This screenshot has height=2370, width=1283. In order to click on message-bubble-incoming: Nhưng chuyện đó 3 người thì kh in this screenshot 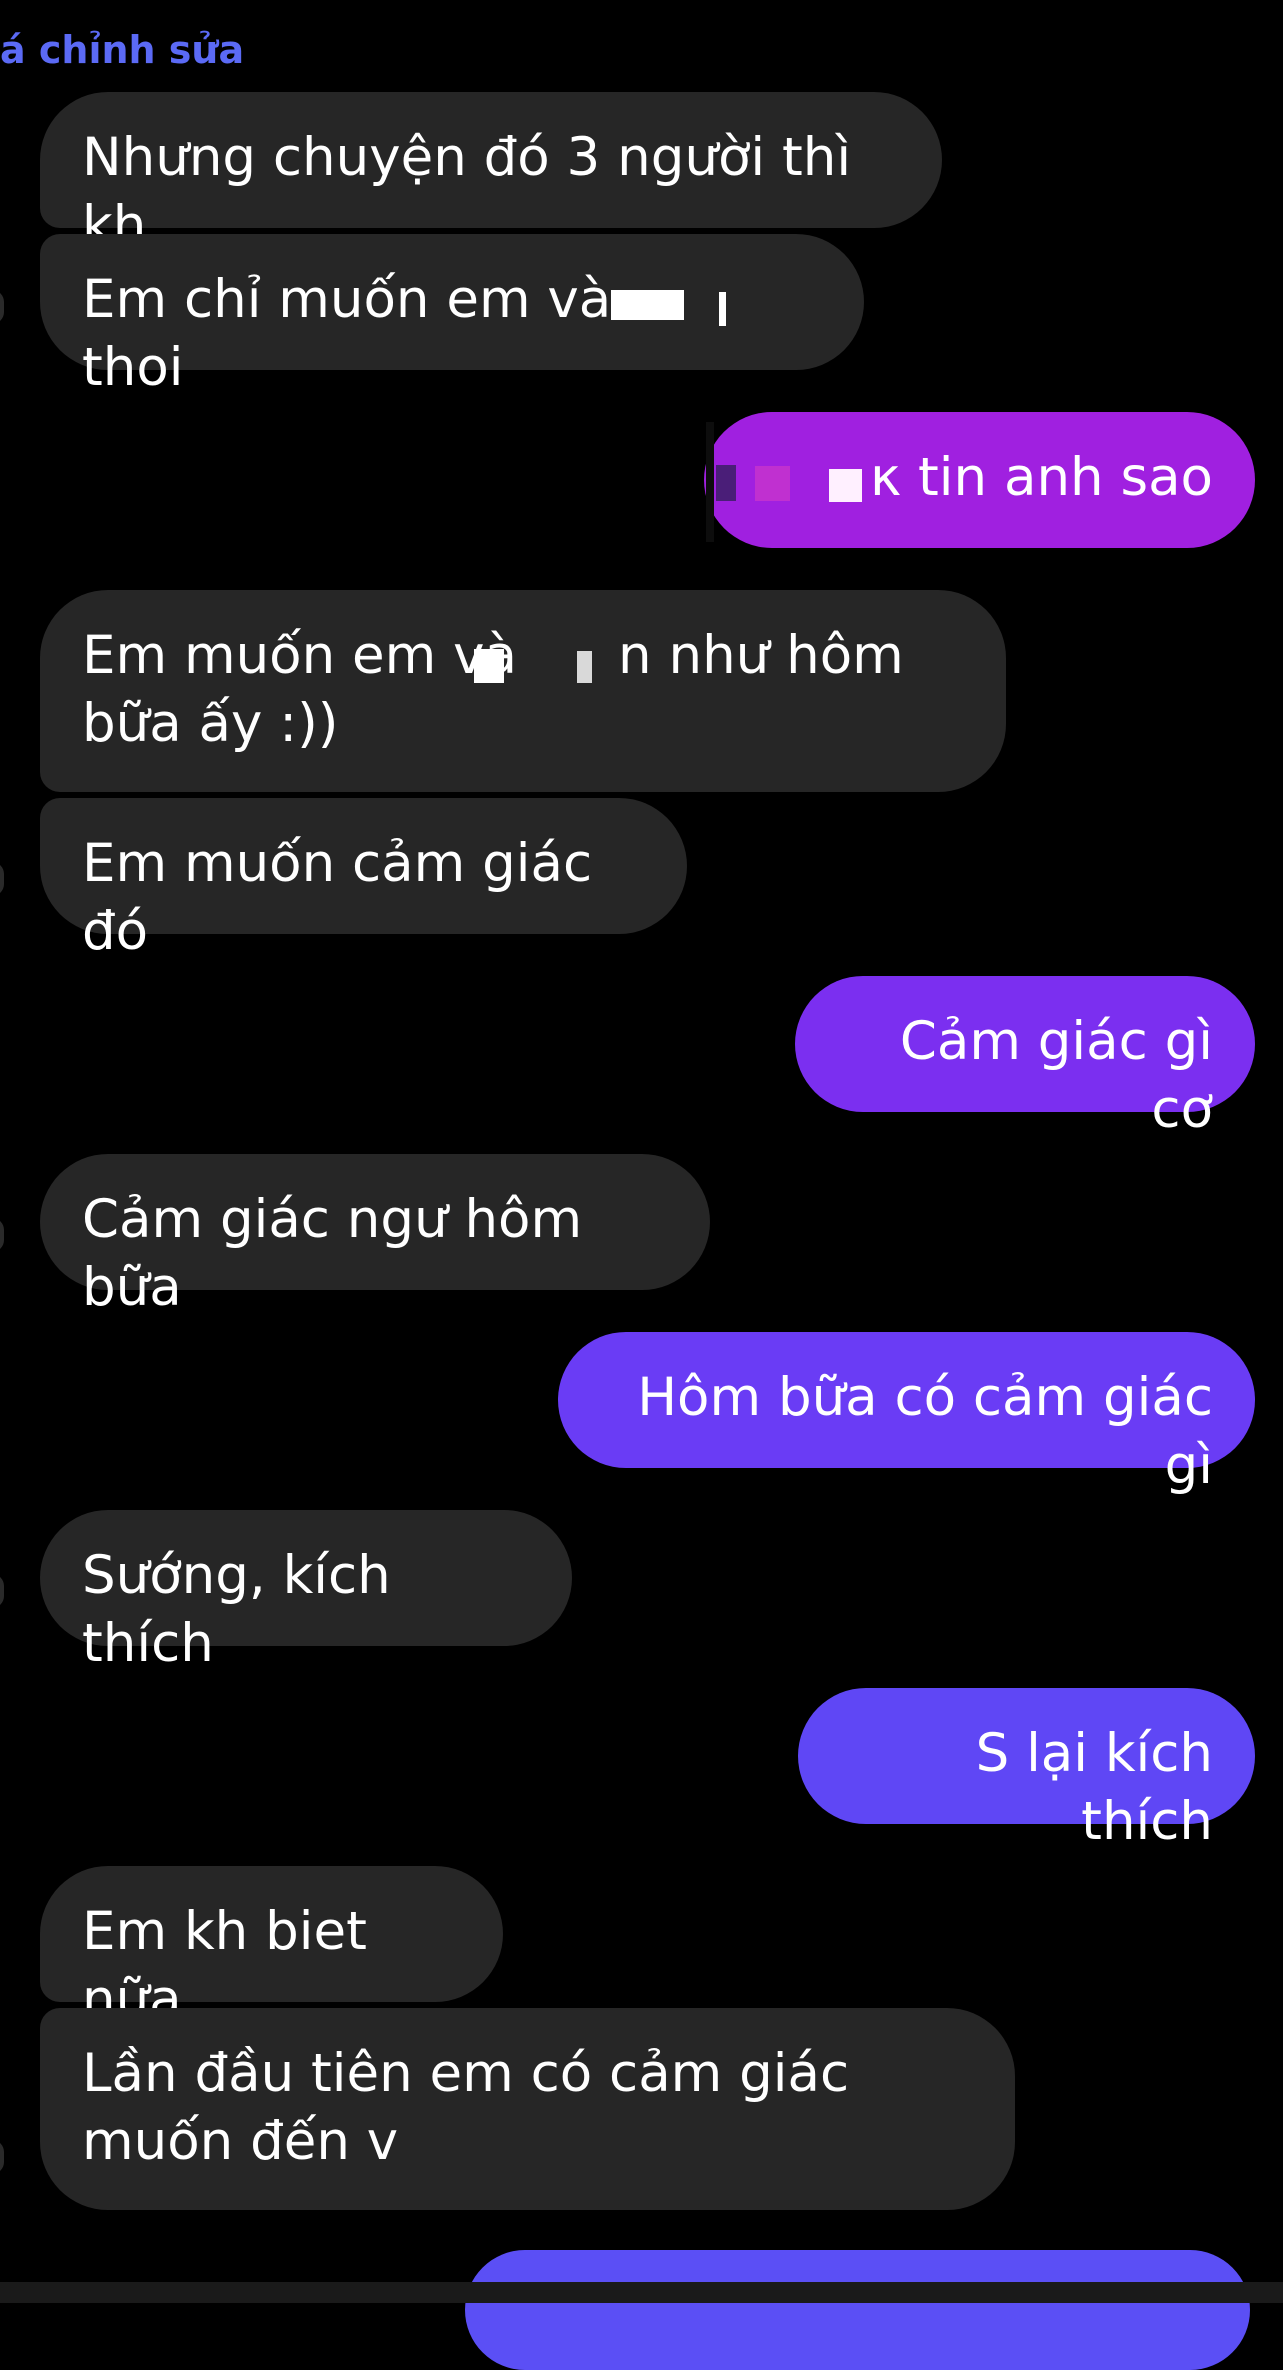, I will do `click(491, 174)`.